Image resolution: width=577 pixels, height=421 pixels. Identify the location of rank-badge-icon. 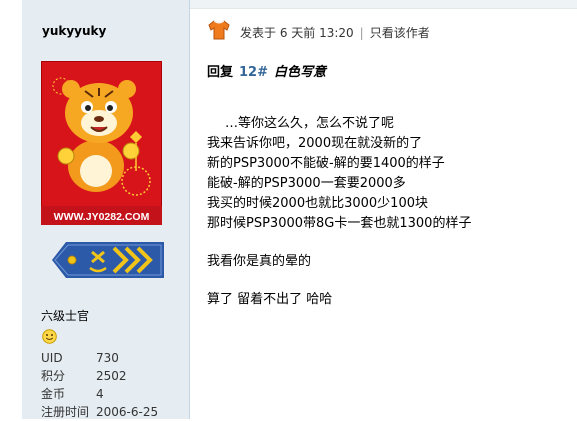
(108, 260).